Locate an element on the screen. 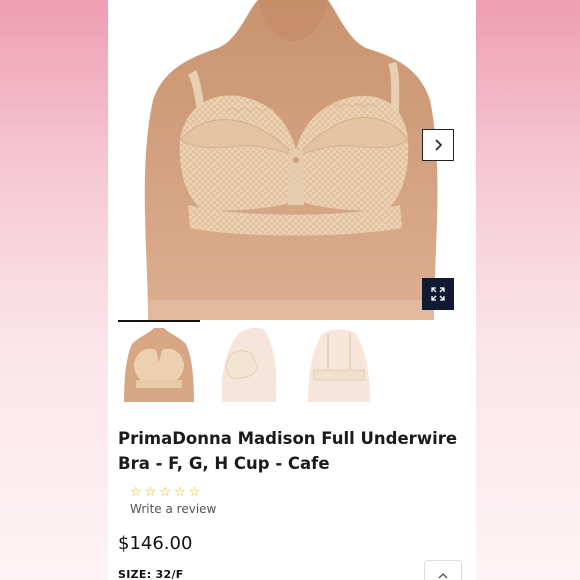 This screenshot has width=580, height=580. zoom-image-button is located at coordinates (438, 294).